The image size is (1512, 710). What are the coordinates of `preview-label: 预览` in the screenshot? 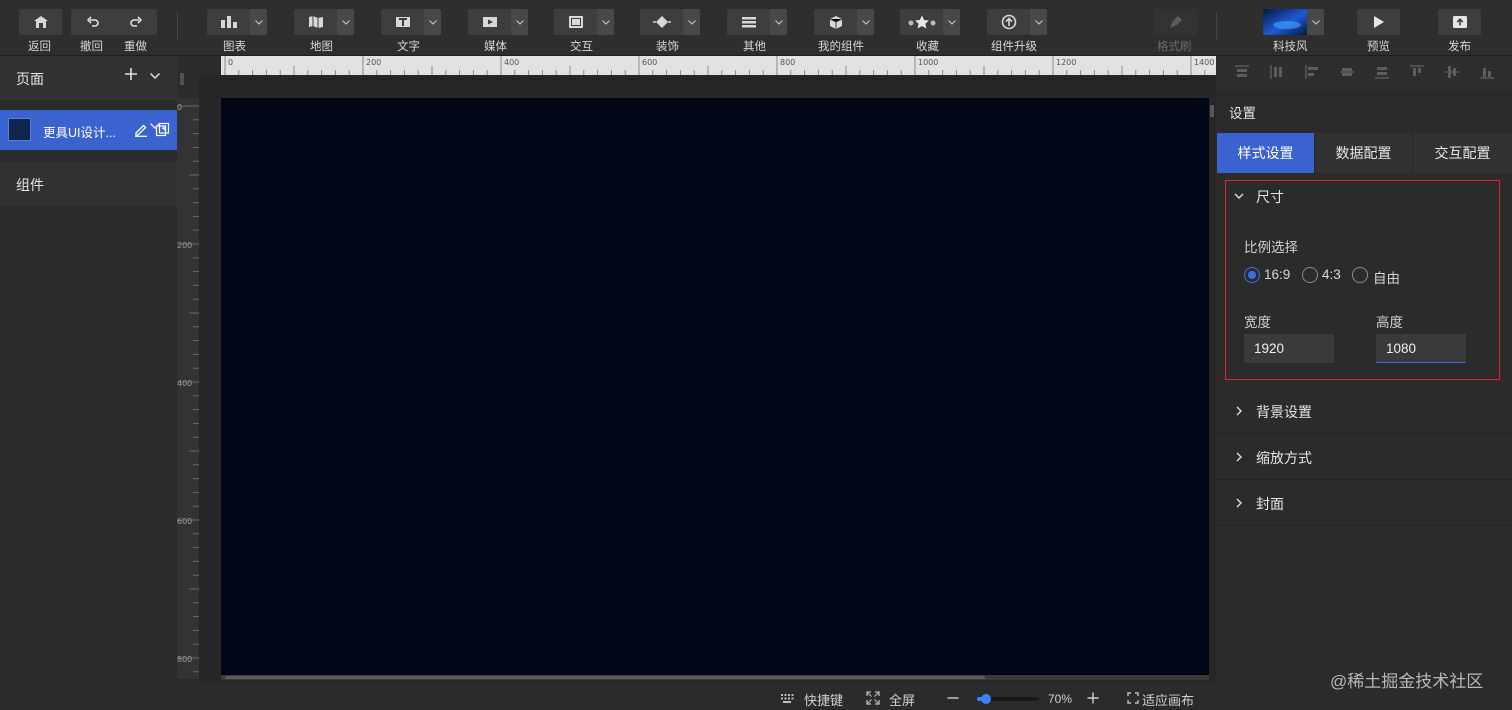 It's located at (1378, 47).